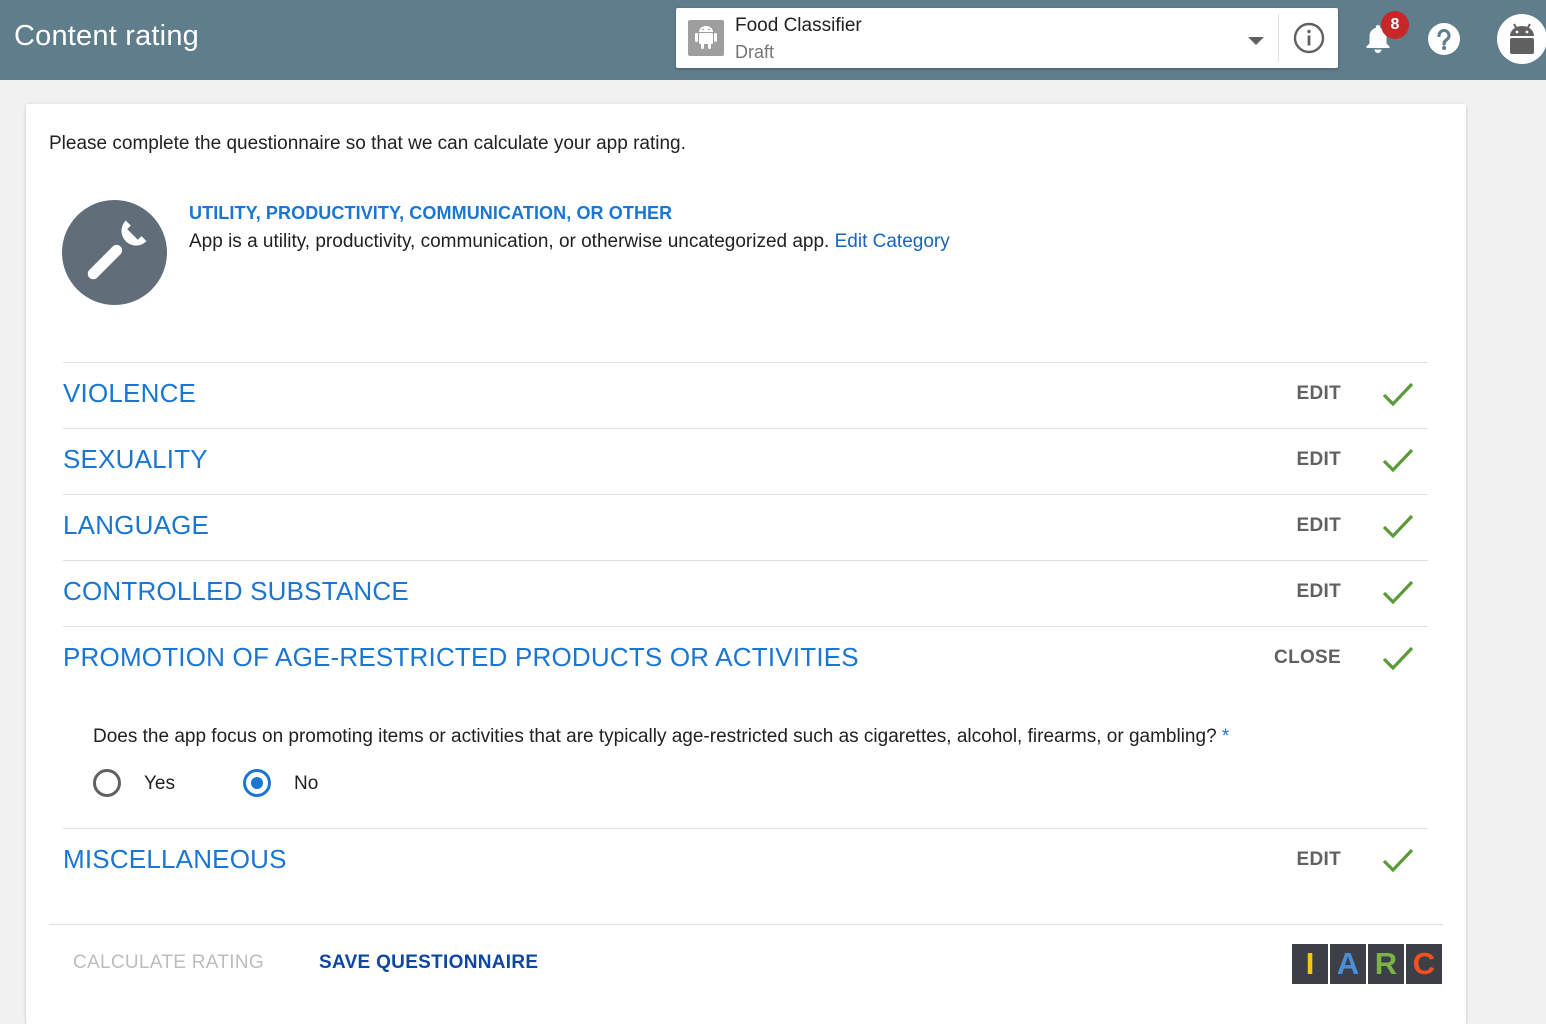 This screenshot has width=1546, height=1024. I want to click on info-icon, so click(1309, 38).